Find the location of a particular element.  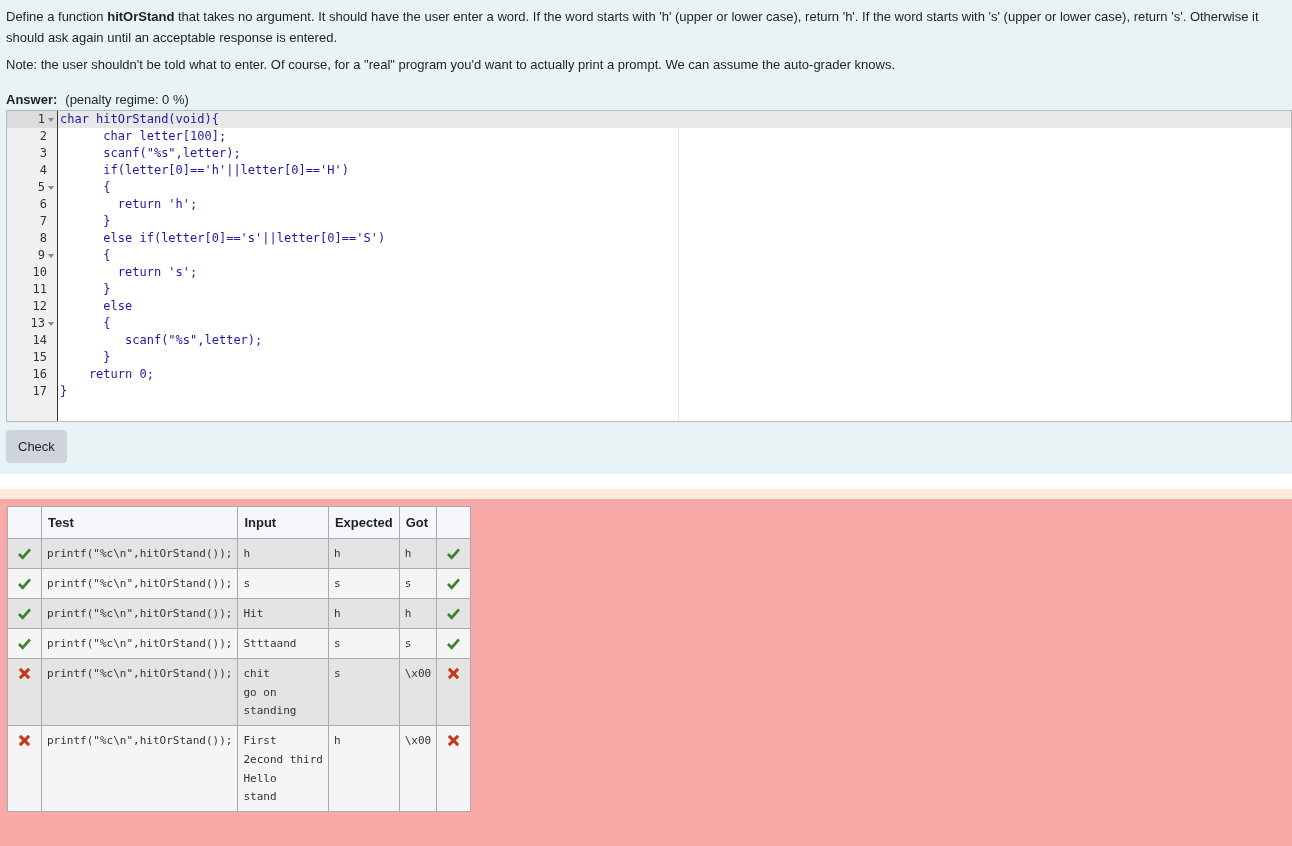

column-header: Expected is located at coordinates (364, 522).